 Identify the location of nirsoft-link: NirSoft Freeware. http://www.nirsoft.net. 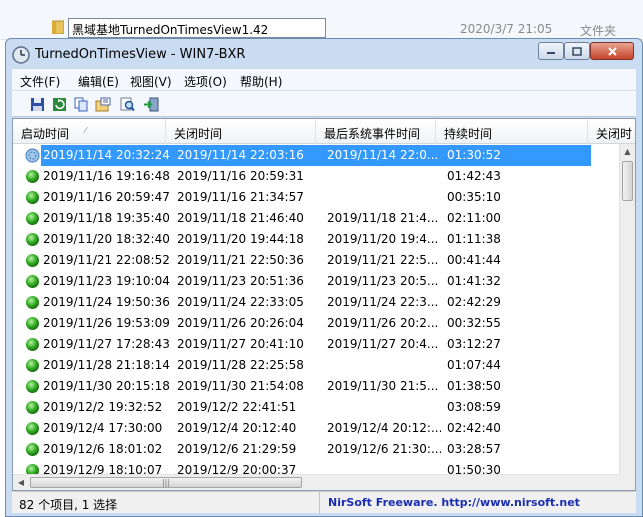
(454, 502).